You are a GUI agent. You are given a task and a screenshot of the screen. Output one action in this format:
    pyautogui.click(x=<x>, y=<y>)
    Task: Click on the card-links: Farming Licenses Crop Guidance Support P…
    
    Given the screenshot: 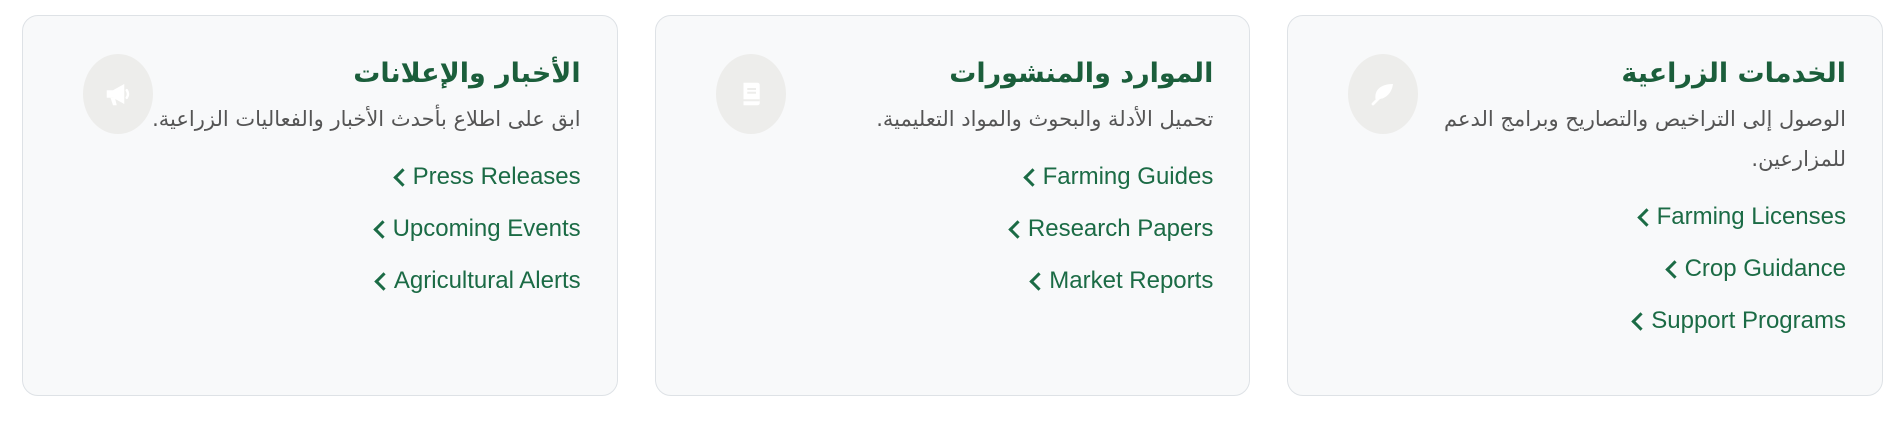 What is the action you would take?
    pyautogui.click(x=1631, y=269)
    